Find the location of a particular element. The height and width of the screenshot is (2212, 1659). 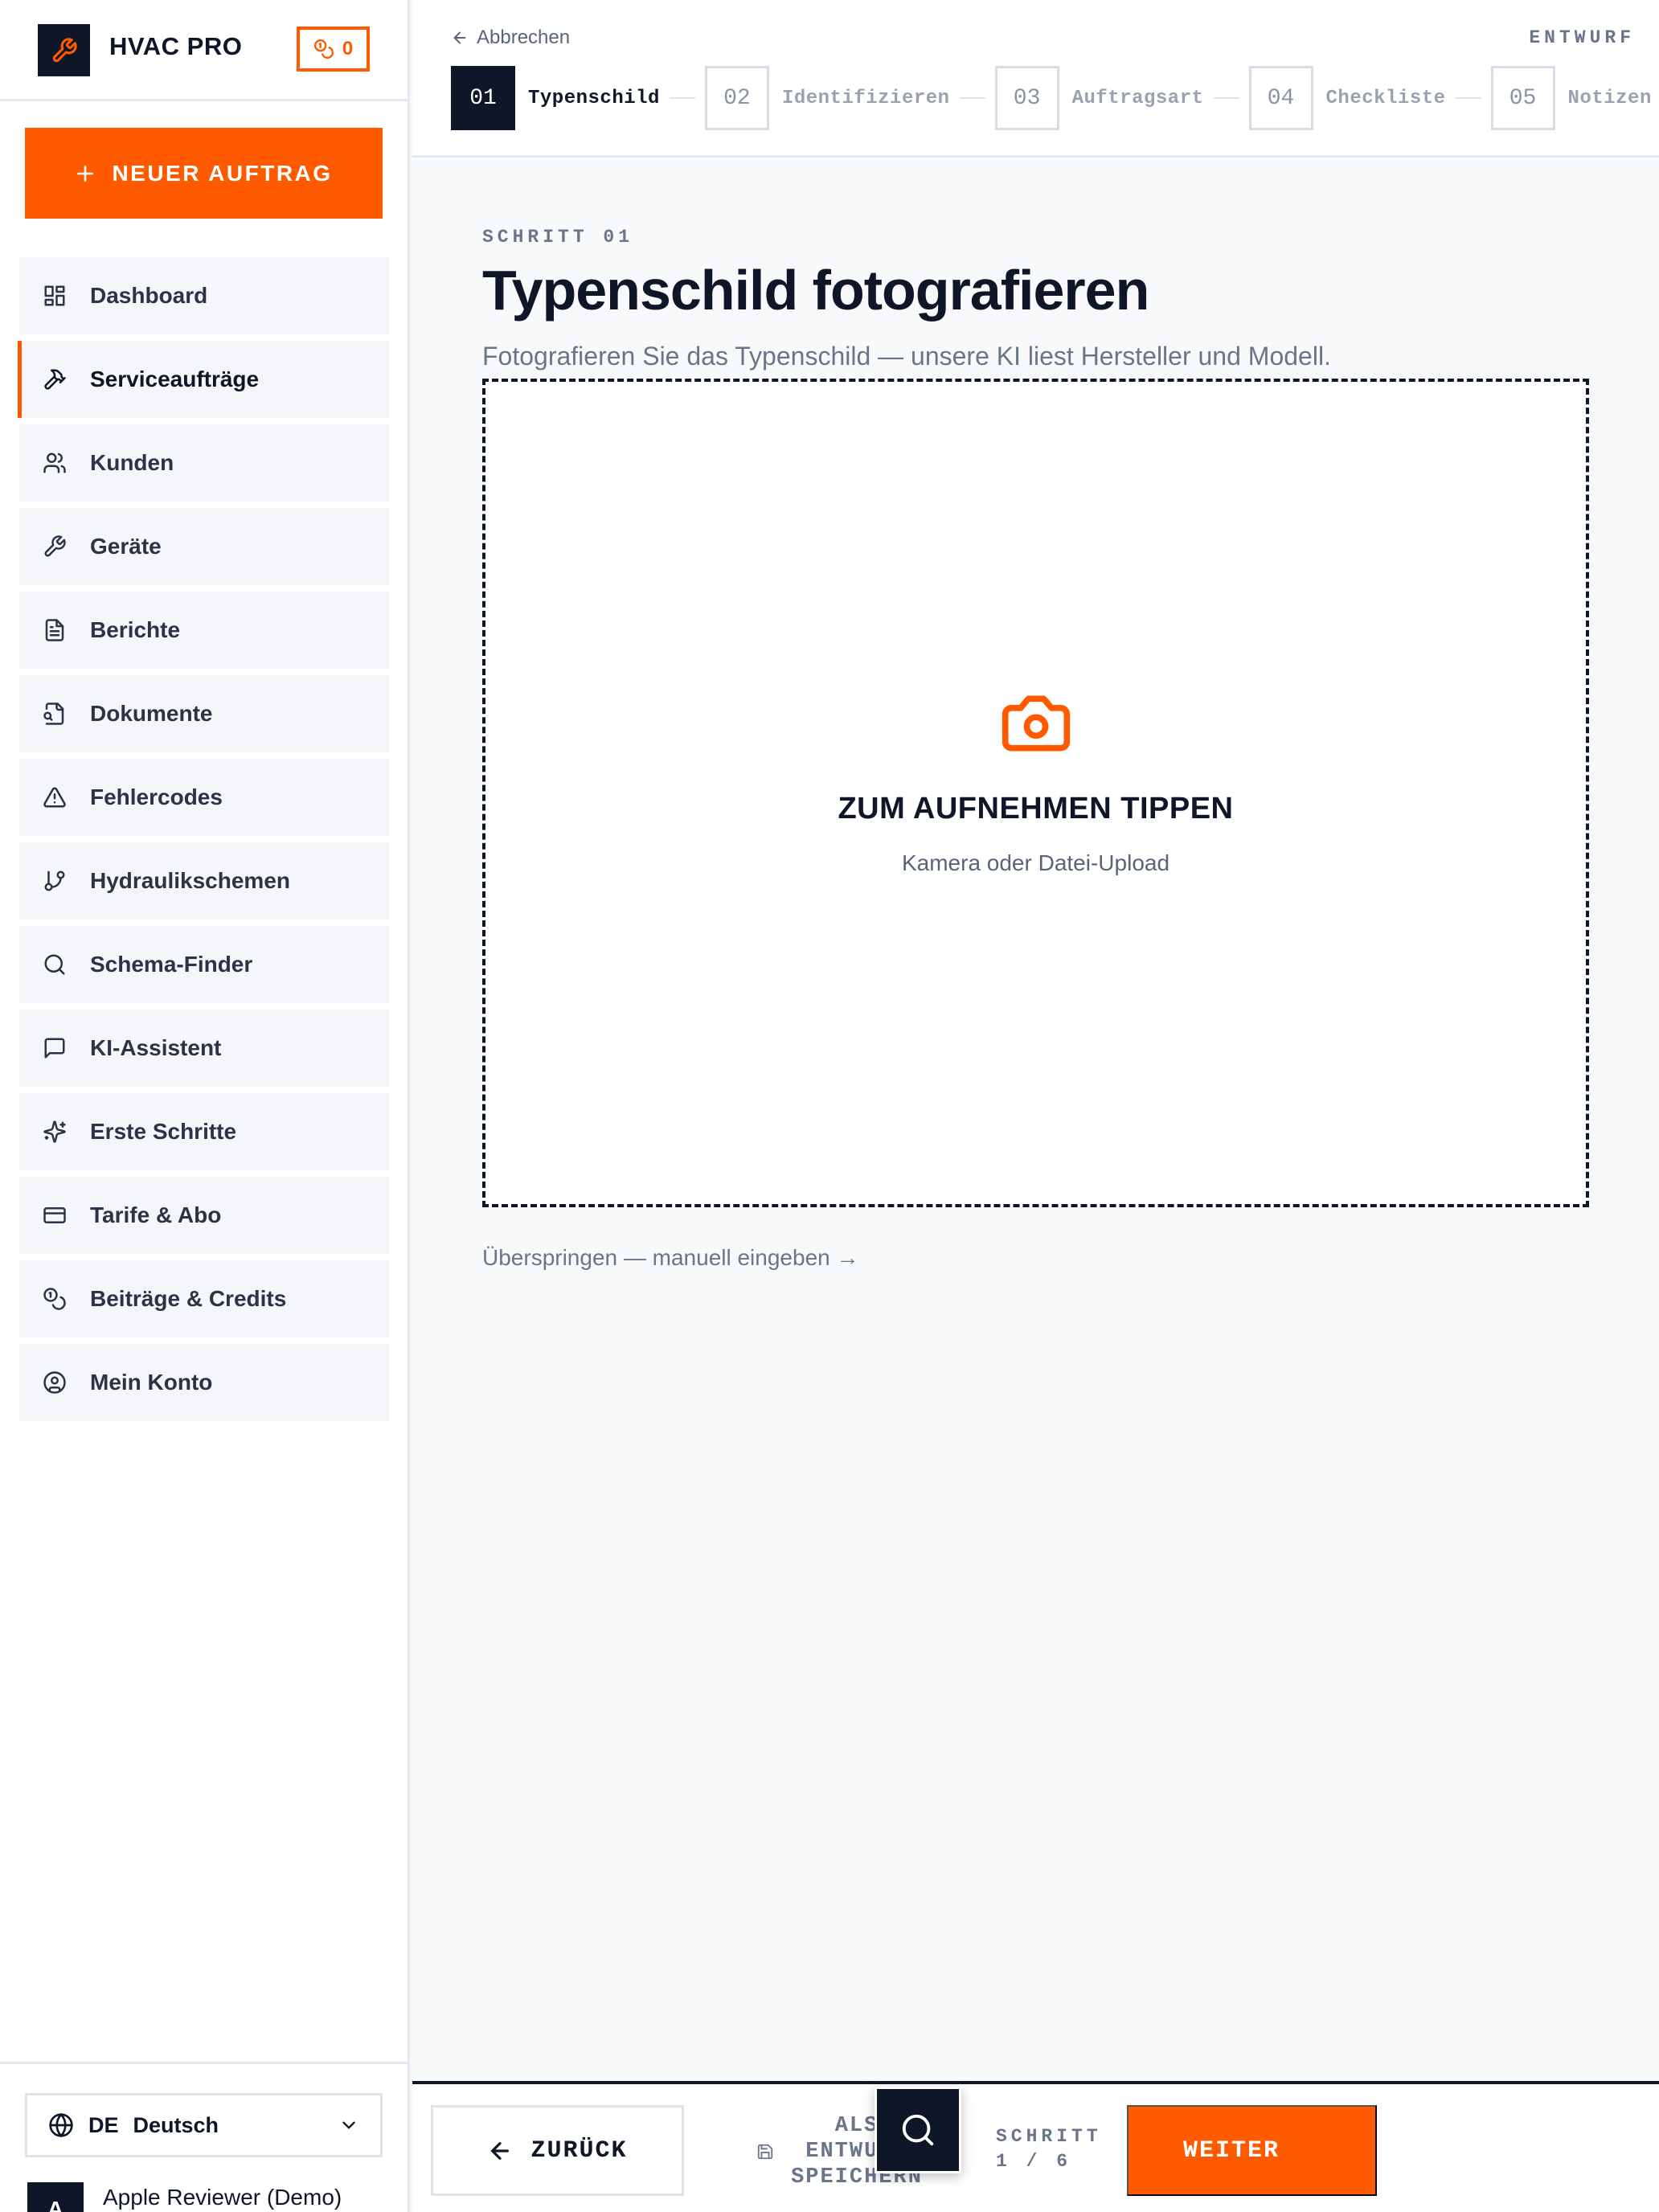

sidebar-item-schema-finder: Schema-Finder is located at coordinates (204, 964).